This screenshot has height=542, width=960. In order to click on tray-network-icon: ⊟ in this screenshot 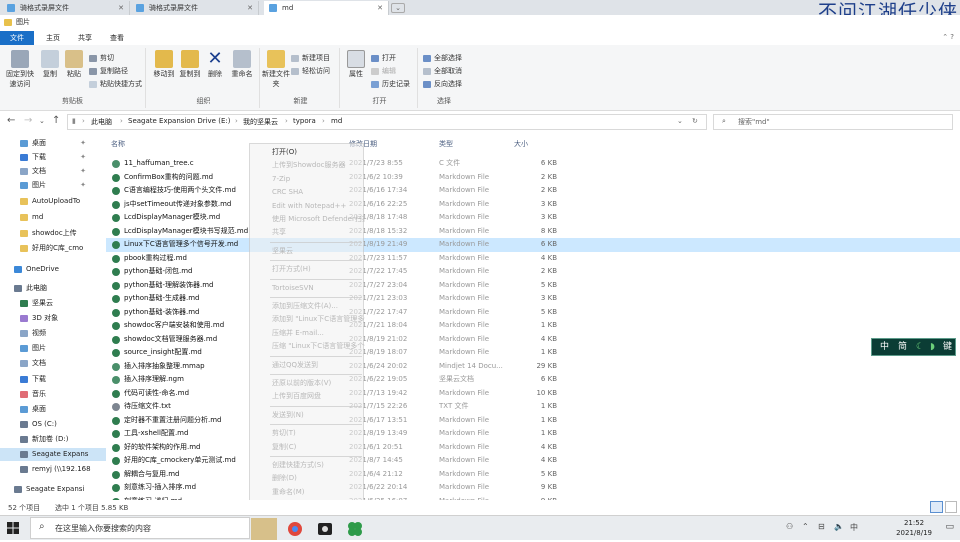, I will do `click(821, 526)`.